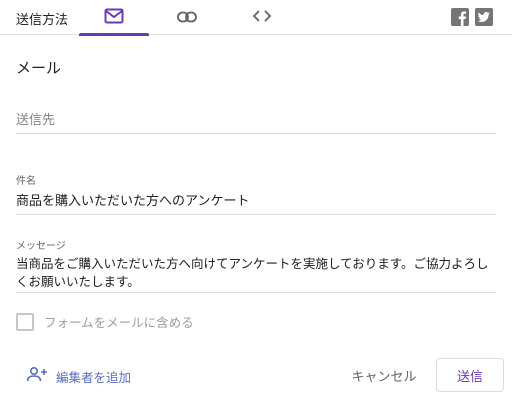 The width and height of the screenshot is (512, 402). I want to click on twitter-icon, so click(484, 20).